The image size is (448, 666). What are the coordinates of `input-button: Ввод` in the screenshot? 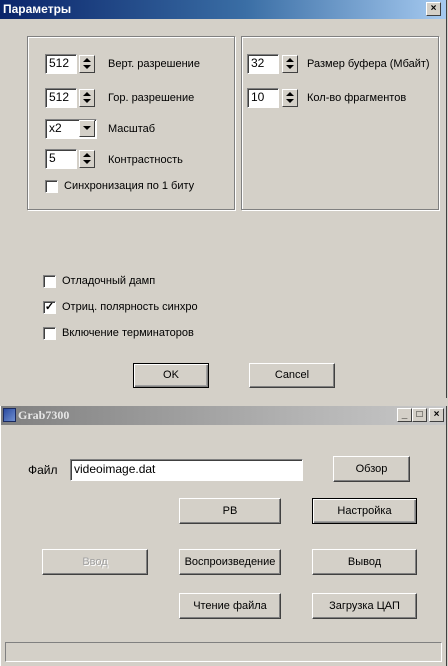 It's located at (95, 562).